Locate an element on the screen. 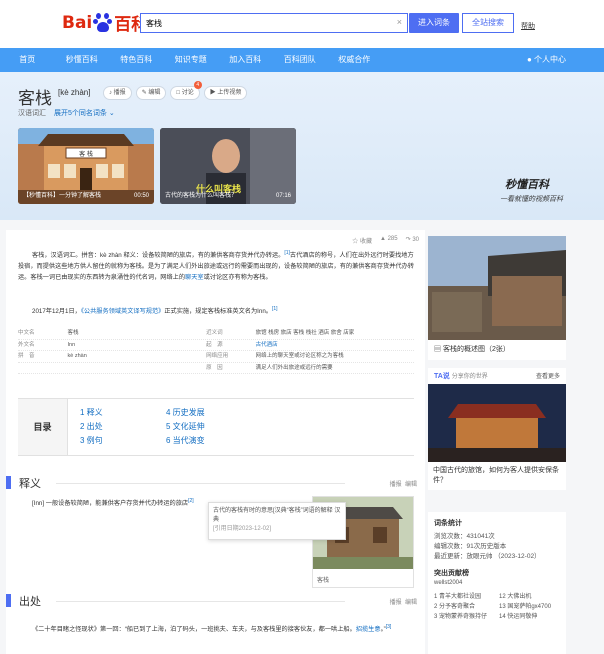  standard-text: 正式实施，规定客栈标准英文名为Inn。 is located at coordinates (218, 312).